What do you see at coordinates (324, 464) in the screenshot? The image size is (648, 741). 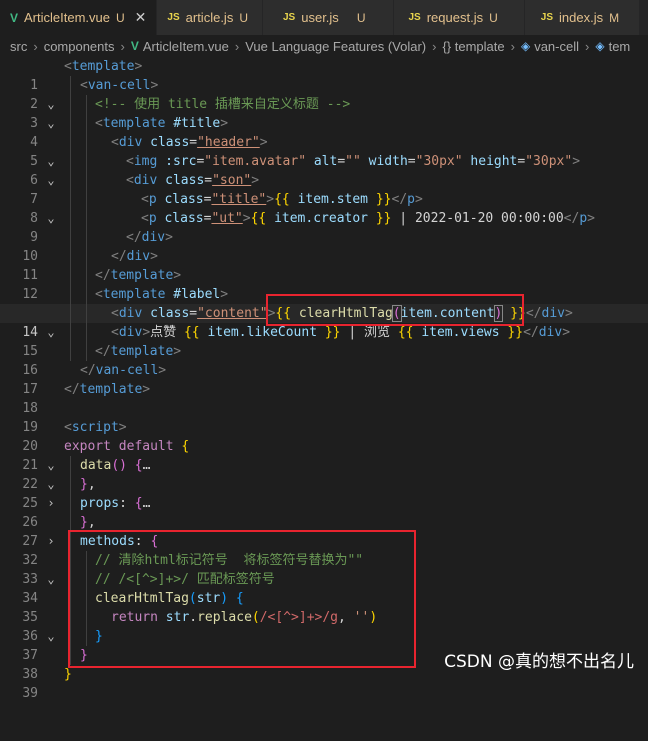 I see `code-line: 21 ⌄ export default {` at bounding box center [324, 464].